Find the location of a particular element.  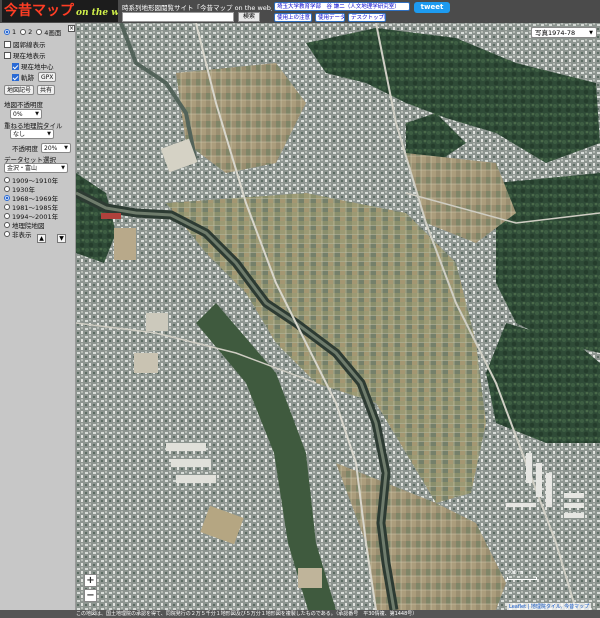

overlay-opacity-label: 不透明度 is located at coordinates (25, 149).